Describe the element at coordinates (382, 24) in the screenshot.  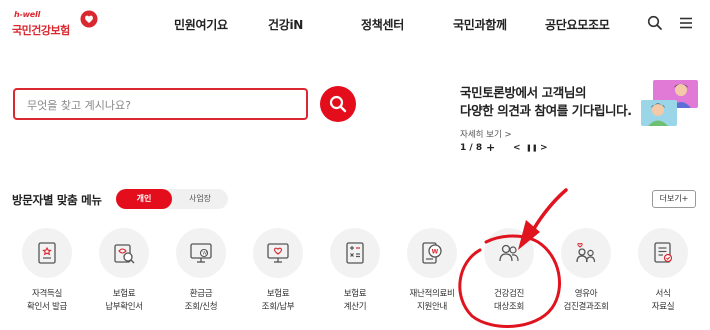
I see `nav-item-policy: 정책센터` at that location.